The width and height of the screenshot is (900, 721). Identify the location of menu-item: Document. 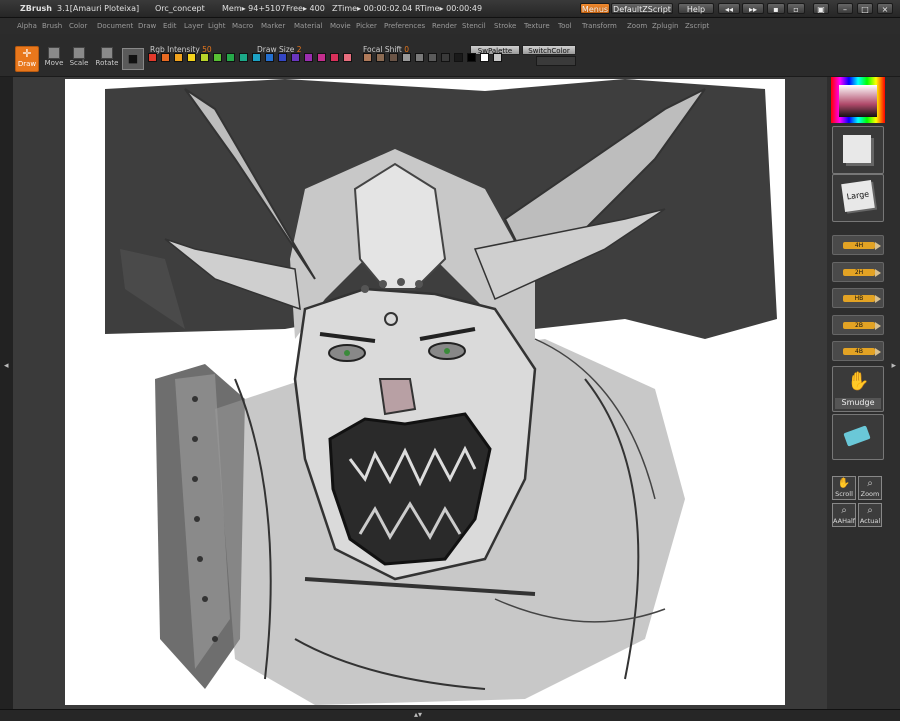
(115, 26).